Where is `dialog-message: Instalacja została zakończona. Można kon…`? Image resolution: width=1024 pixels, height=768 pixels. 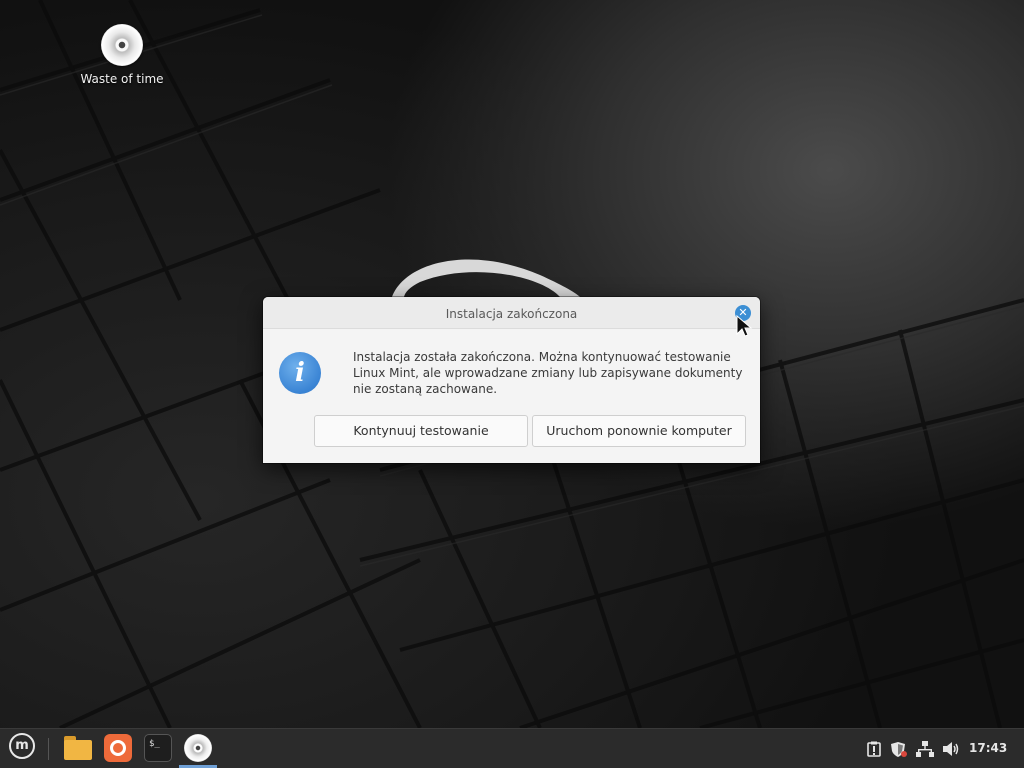
dialog-message: Instalacja została zakończona. Można kon… is located at coordinates (548, 373).